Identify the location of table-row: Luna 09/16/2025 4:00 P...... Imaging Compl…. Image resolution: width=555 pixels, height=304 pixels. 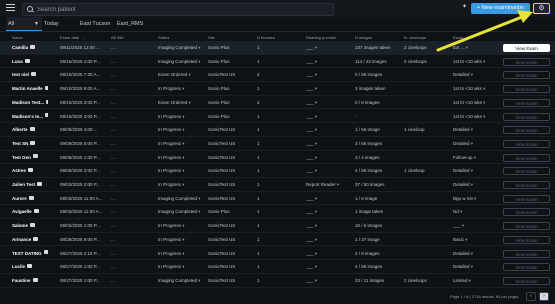
(277, 62).